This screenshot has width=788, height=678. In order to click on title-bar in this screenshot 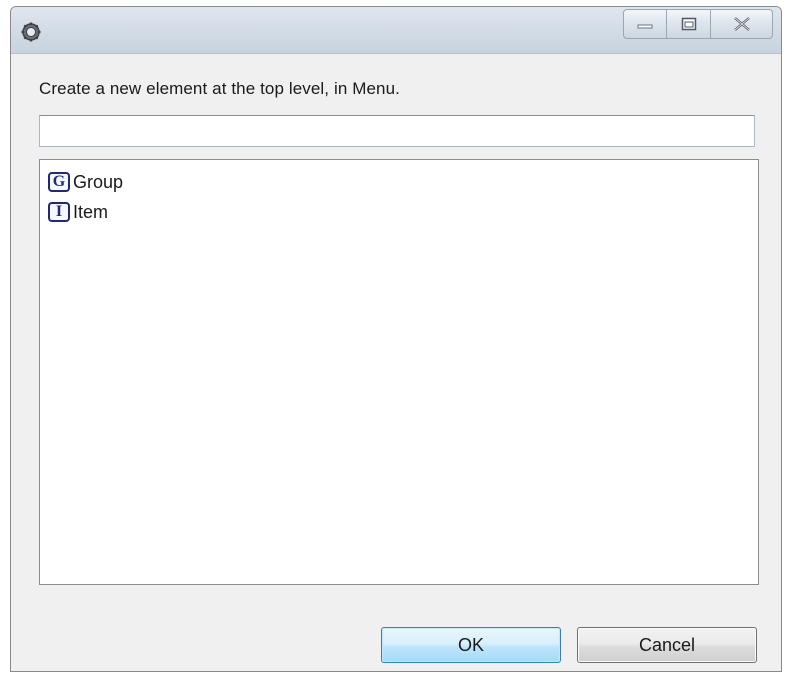, I will do `click(396, 30)`.